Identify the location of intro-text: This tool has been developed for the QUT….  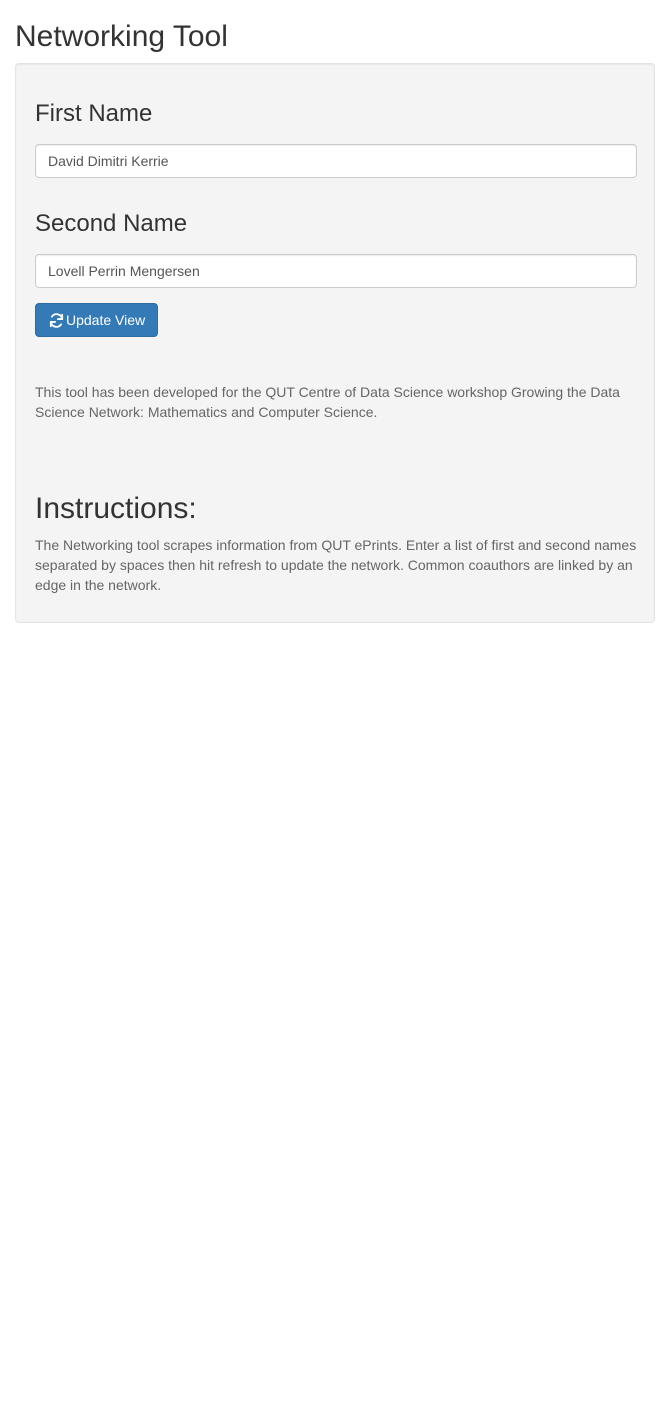
(327, 402).